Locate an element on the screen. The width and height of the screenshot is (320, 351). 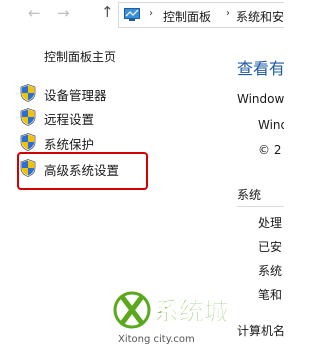
sidebar-item-system-protection: 系统保护 is located at coordinates (85, 142).